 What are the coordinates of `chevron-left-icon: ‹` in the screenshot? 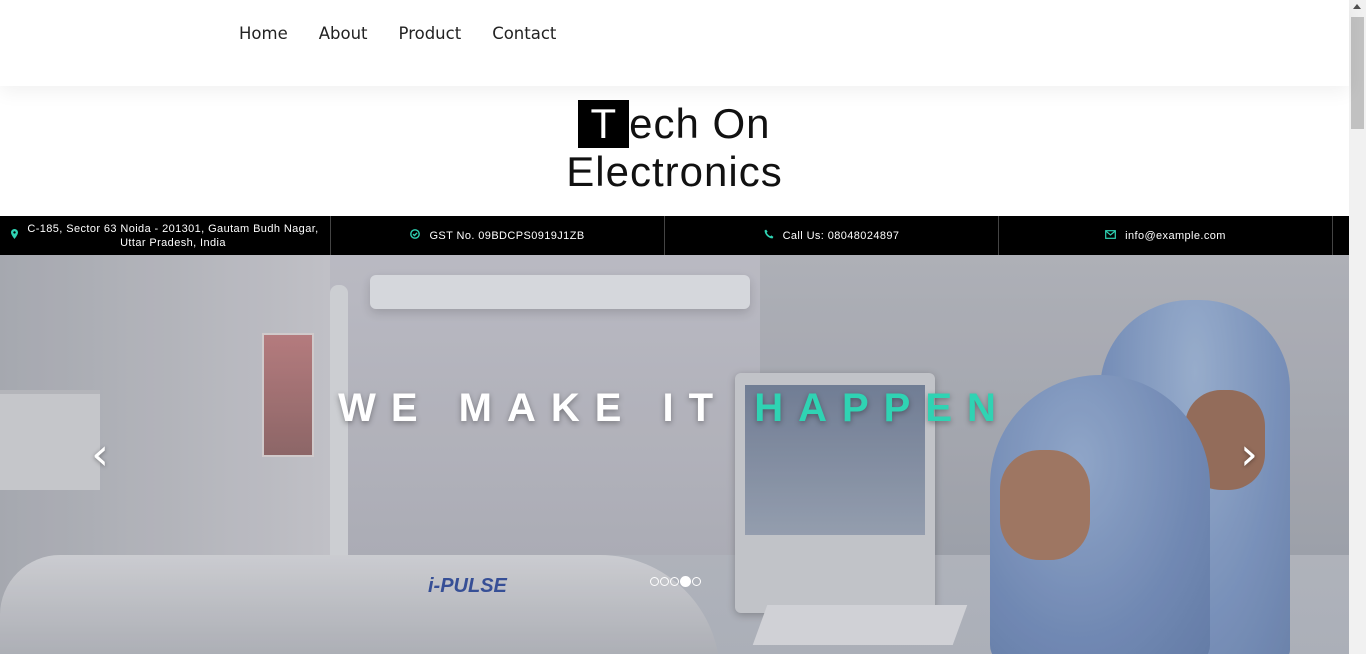 It's located at (100, 454).